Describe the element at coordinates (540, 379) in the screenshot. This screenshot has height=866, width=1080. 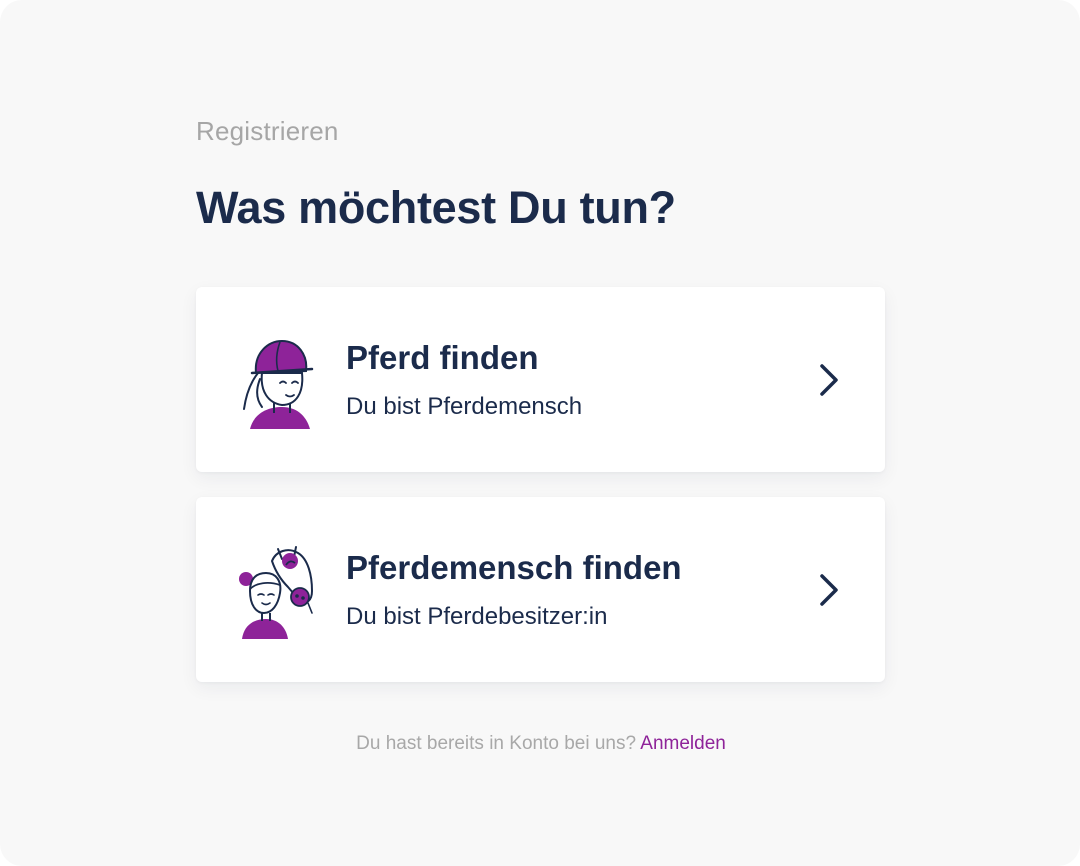
I see `option-card-find-horse: Pferd finden Du bist Pferdemensch` at that location.